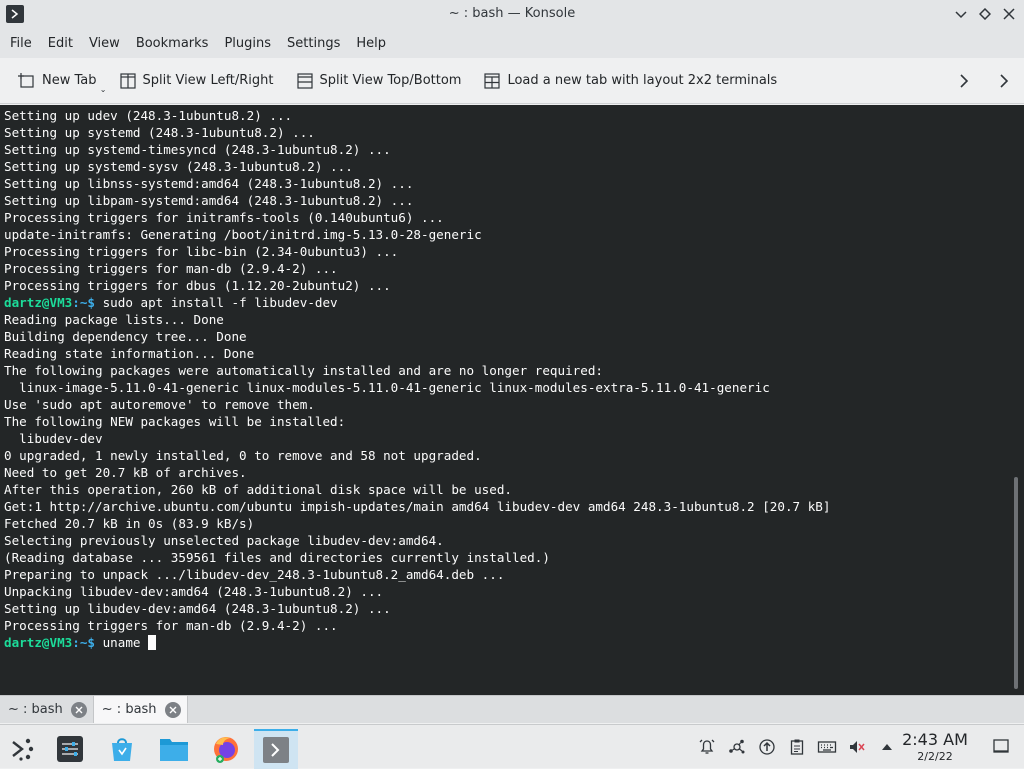 This screenshot has width=1024, height=769. What do you see at coordinates (371, 44) in the screenshot?
I see `menu-help: Help` at bounding box center [371, 44].